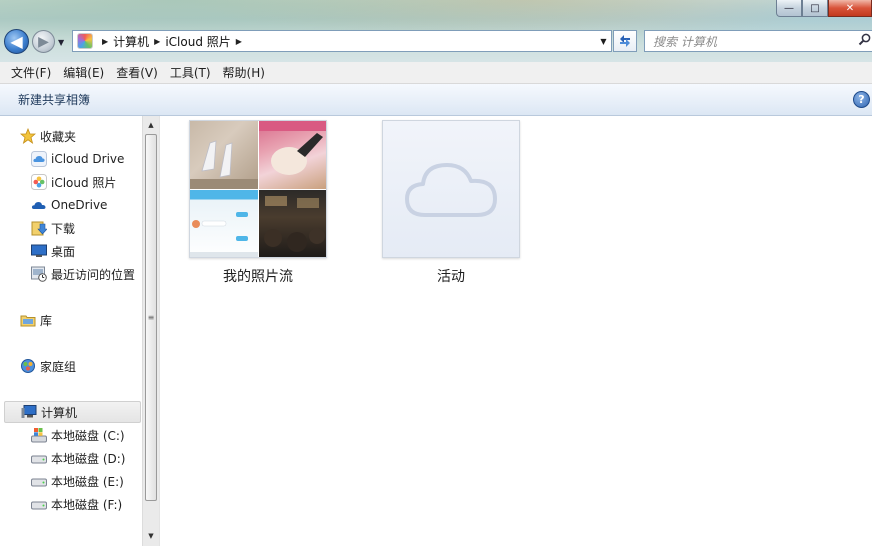 The image size is (872, 546). I want to click on window-chrome: — □ ✕ ◀ ▶ ▼ ▶ 计算机 ▶ iCloud 照片 ▶ ▼ 搜索 计算机, so click(436, 31).